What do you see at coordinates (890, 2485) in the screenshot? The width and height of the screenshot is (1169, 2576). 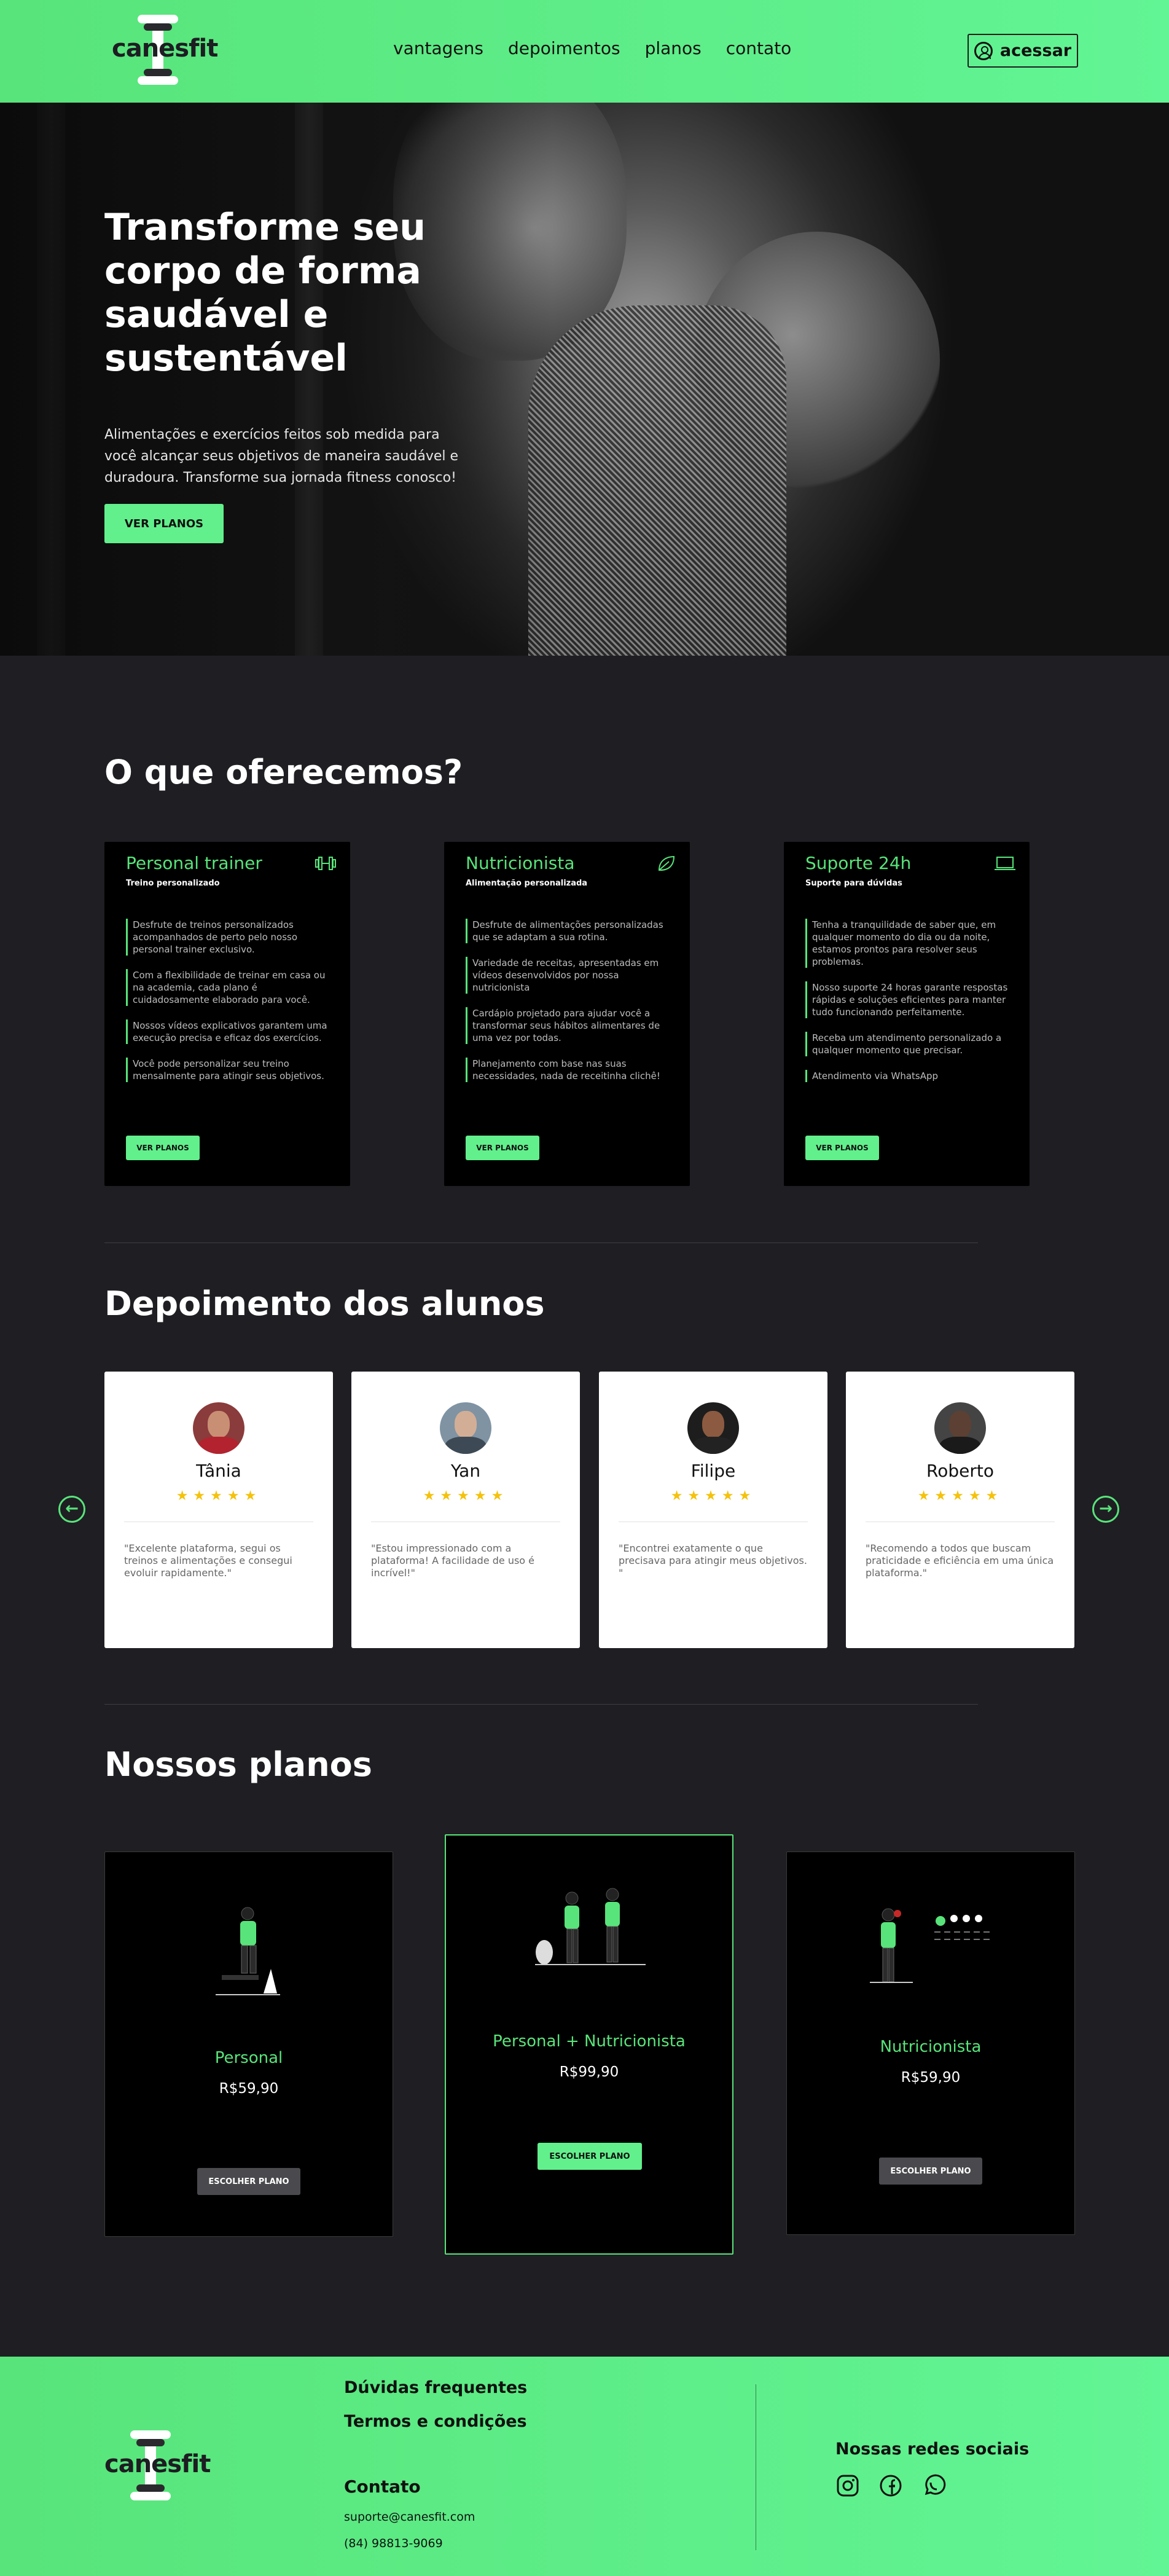 I see `facebook-icon` at bounding box center [890, 2485].